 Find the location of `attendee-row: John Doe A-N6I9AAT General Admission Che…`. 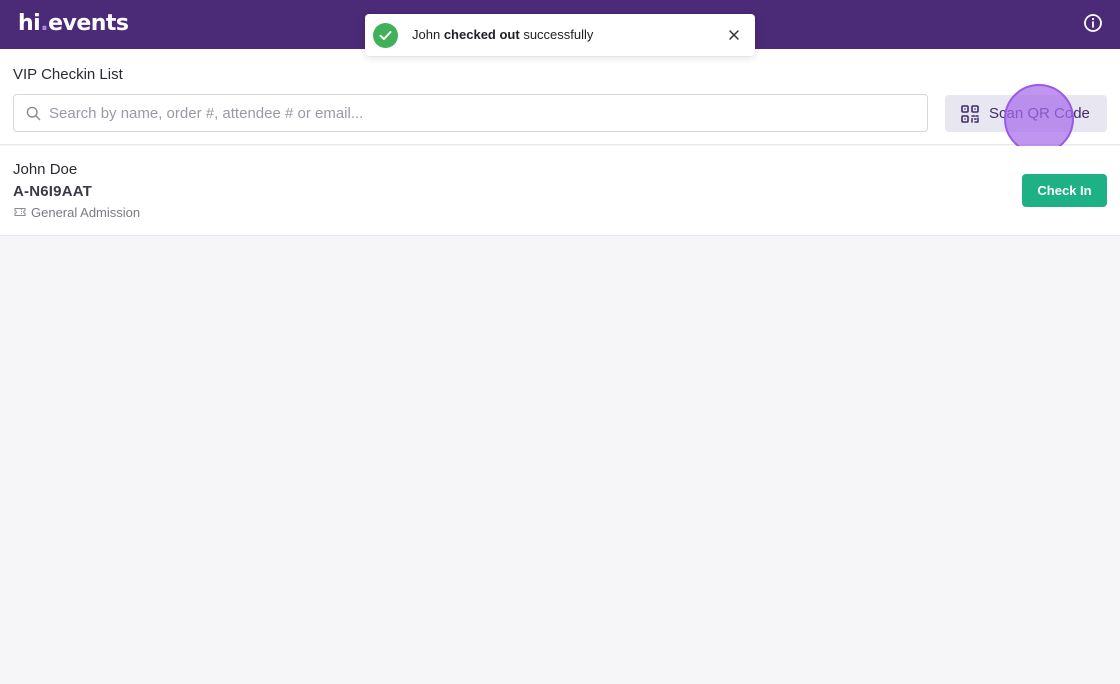

attendee-row: John Doe A-N6I9AAT General Admission Che… is located at coordinates (560, 191).